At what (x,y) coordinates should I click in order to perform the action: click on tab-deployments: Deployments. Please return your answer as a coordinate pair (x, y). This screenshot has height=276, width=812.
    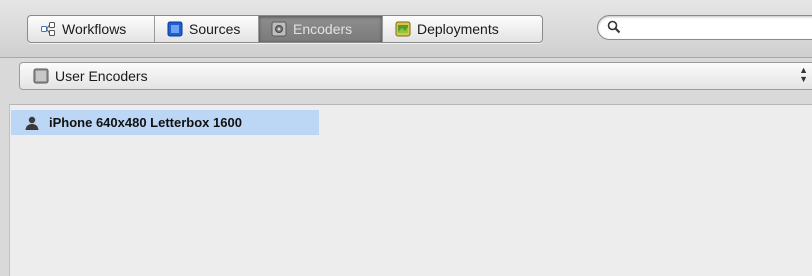
    Looking at the image, I should click on (462, 29).